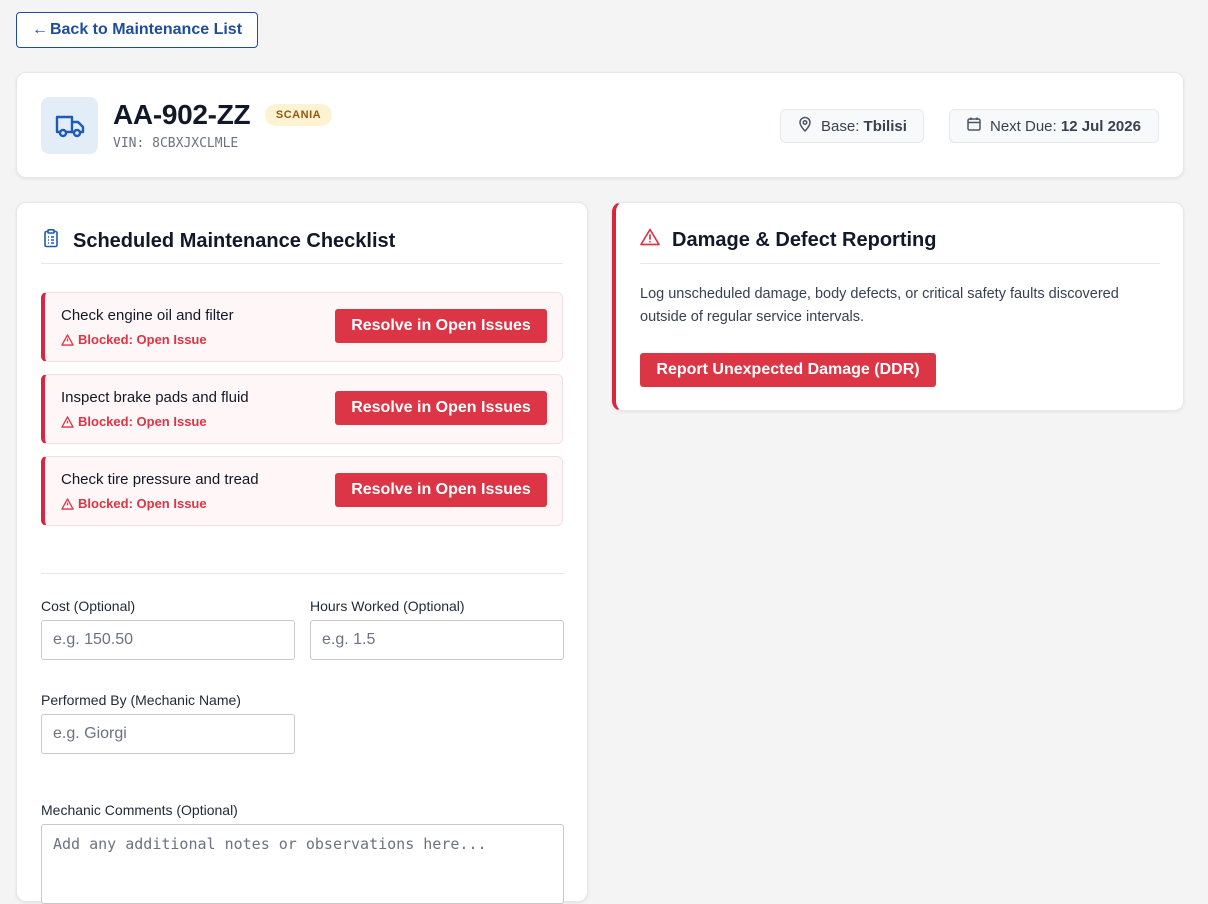  What do you see at coordinates (805, 126) in the screenshot?
I see `map-pin-icon` at bounding box center [805, 126].